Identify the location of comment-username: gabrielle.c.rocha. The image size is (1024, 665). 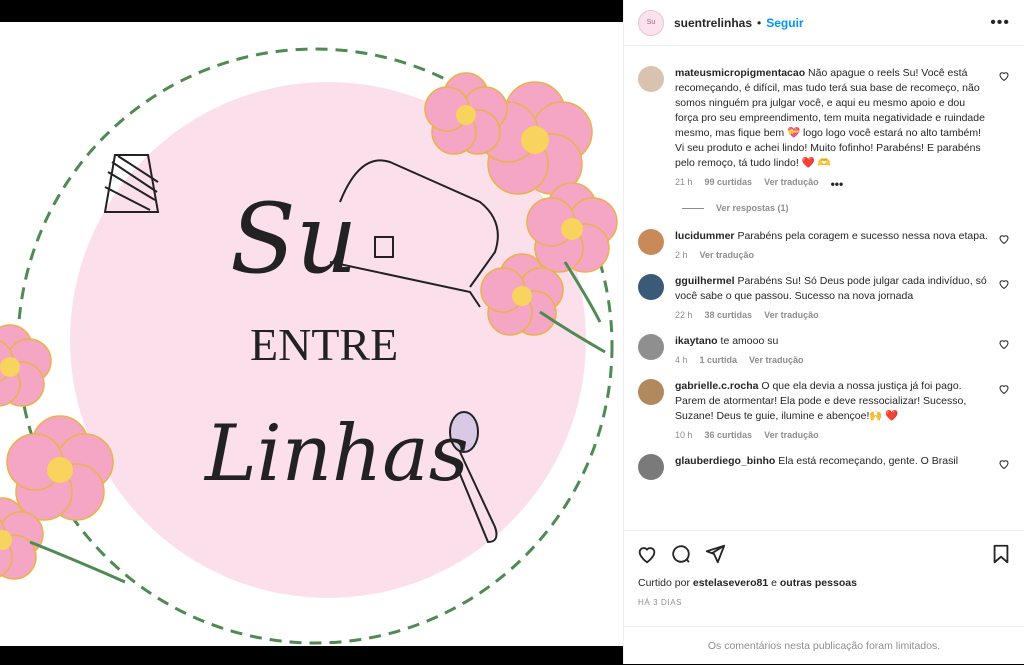
(716, 386).